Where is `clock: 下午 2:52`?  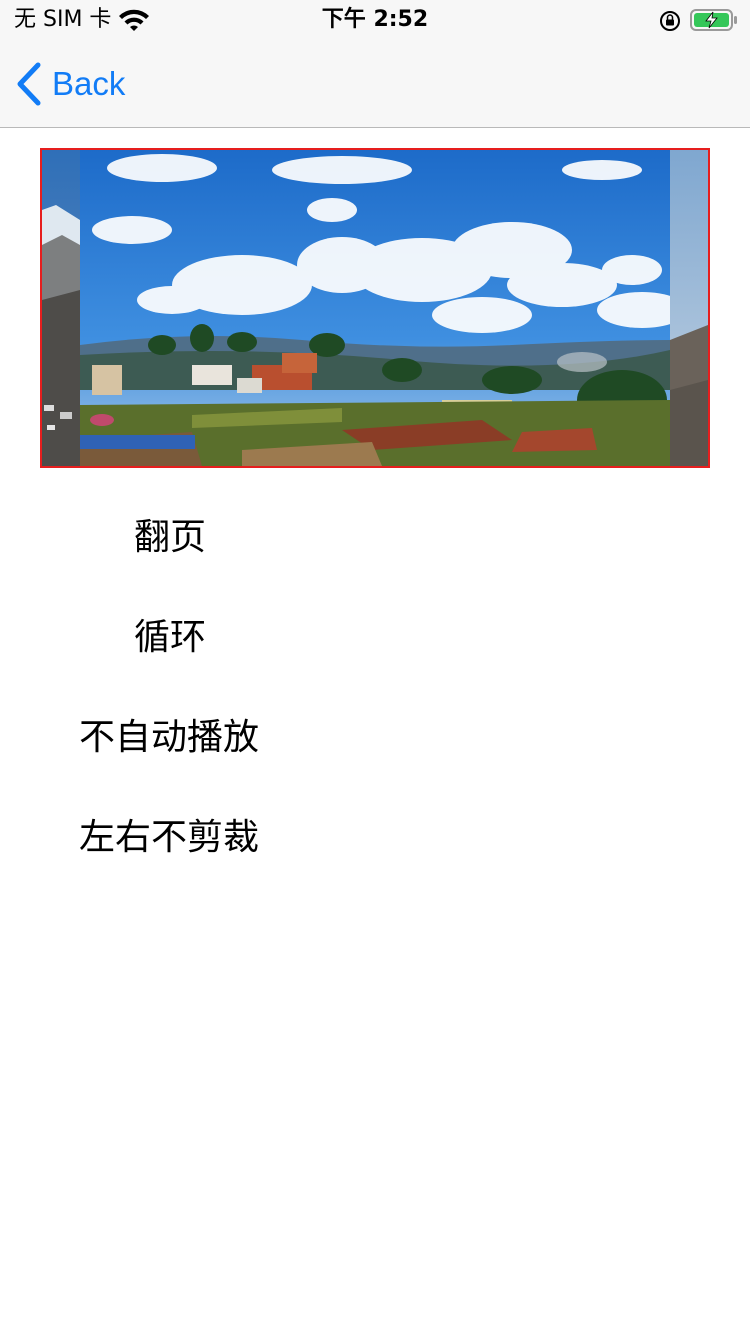
clock: 下午 2:52 is located at coordinates (375, 19).